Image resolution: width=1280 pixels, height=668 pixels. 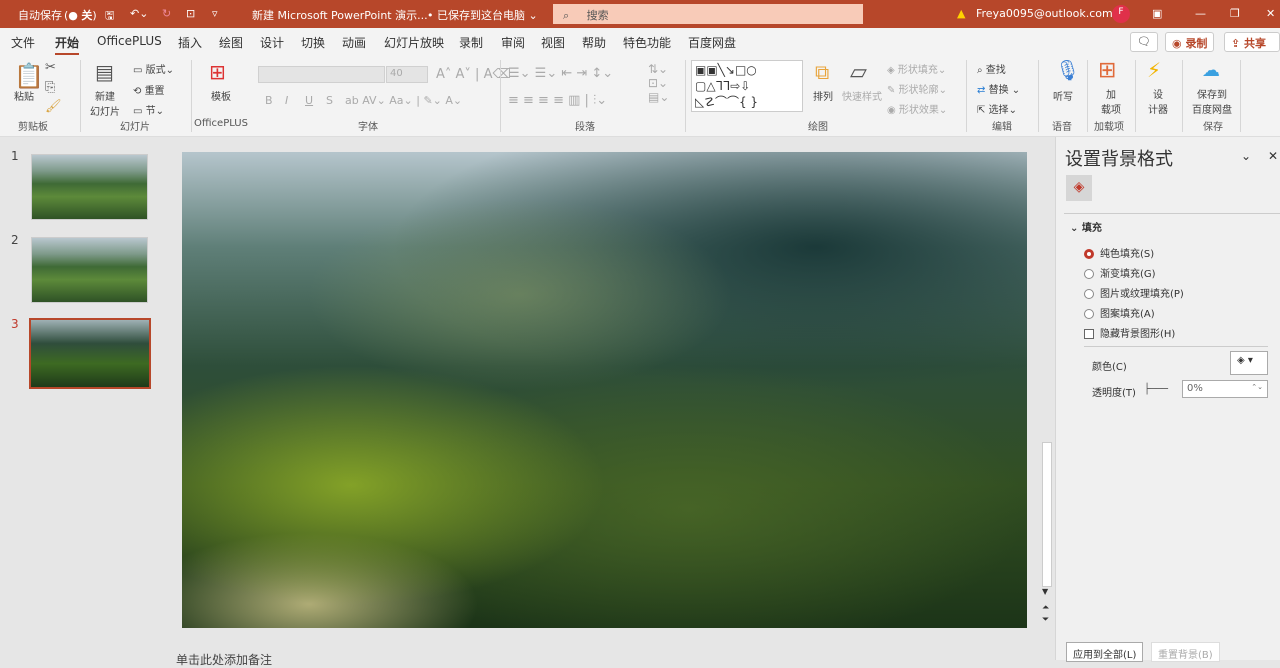 I want to click on text-direction-icons: ⇅⌄ ⊡⌄ ▤⌄, so click(x=658, y=83).